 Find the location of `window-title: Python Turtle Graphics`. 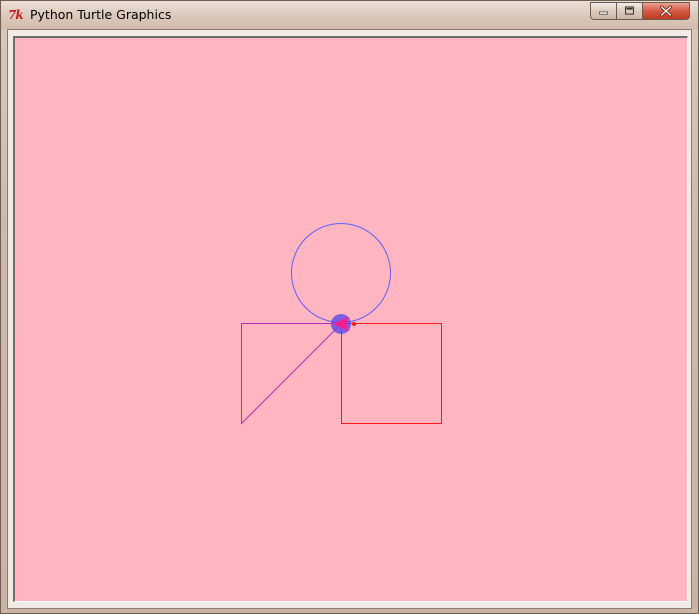

window-title: Python Turtle Graphics is located at coordinates (101, 14).